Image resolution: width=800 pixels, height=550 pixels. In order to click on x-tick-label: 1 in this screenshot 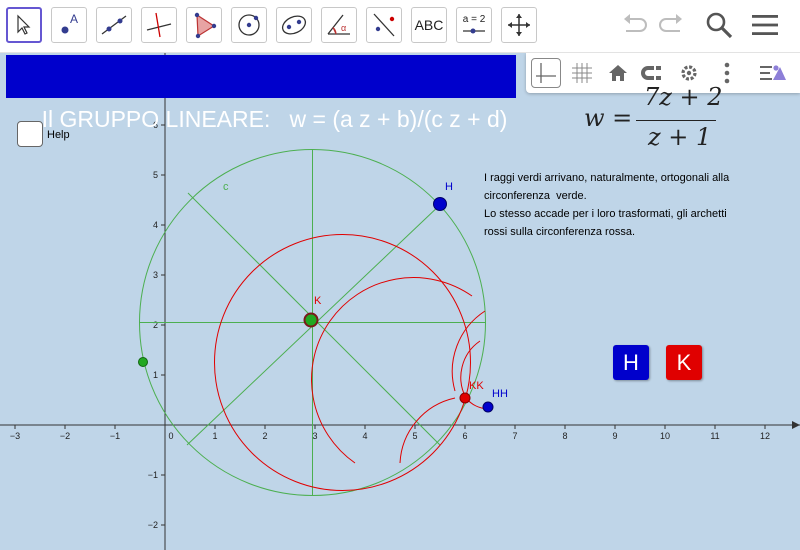, I will do `click(214, 436)`.